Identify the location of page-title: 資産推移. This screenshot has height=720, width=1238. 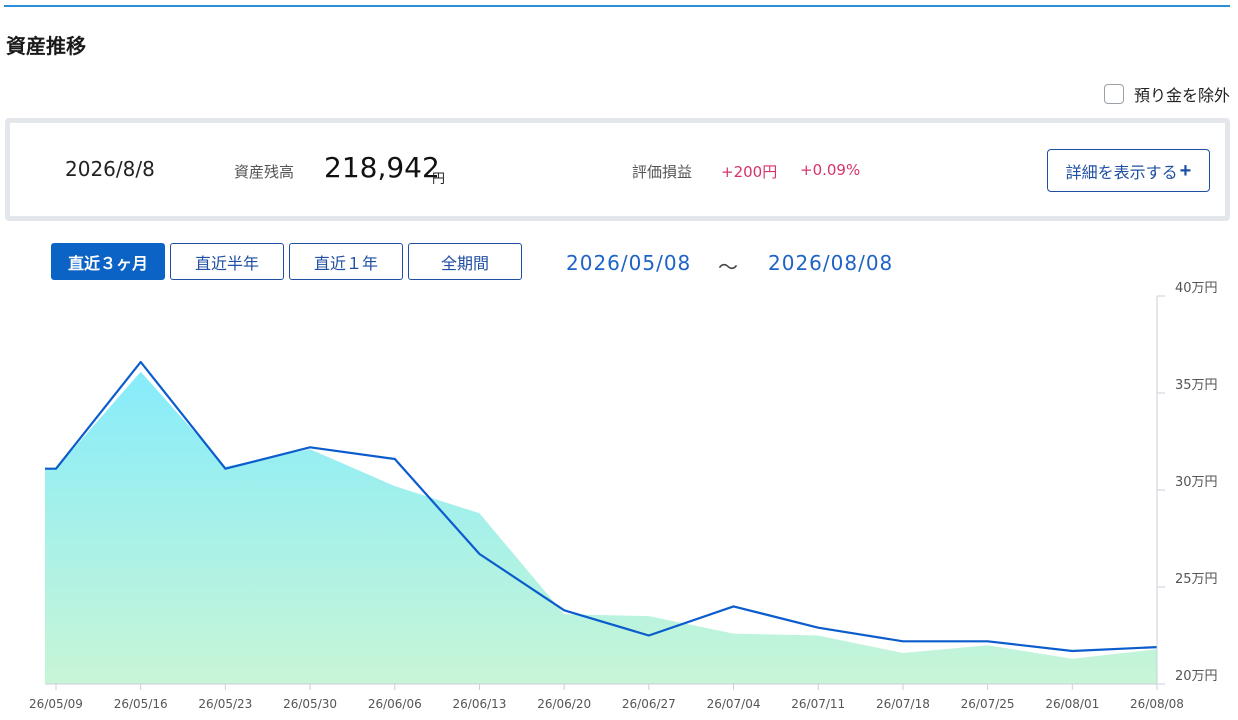
(46, 46).